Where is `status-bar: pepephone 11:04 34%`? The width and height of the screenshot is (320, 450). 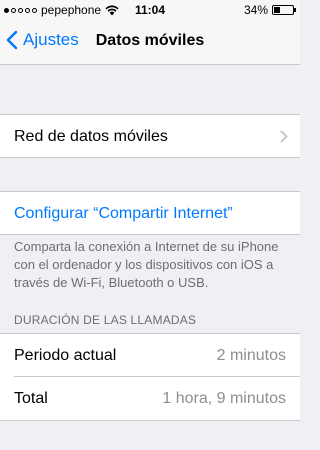
status-bar: pepephone 11:04 34% is located at coordinates (150, 10).